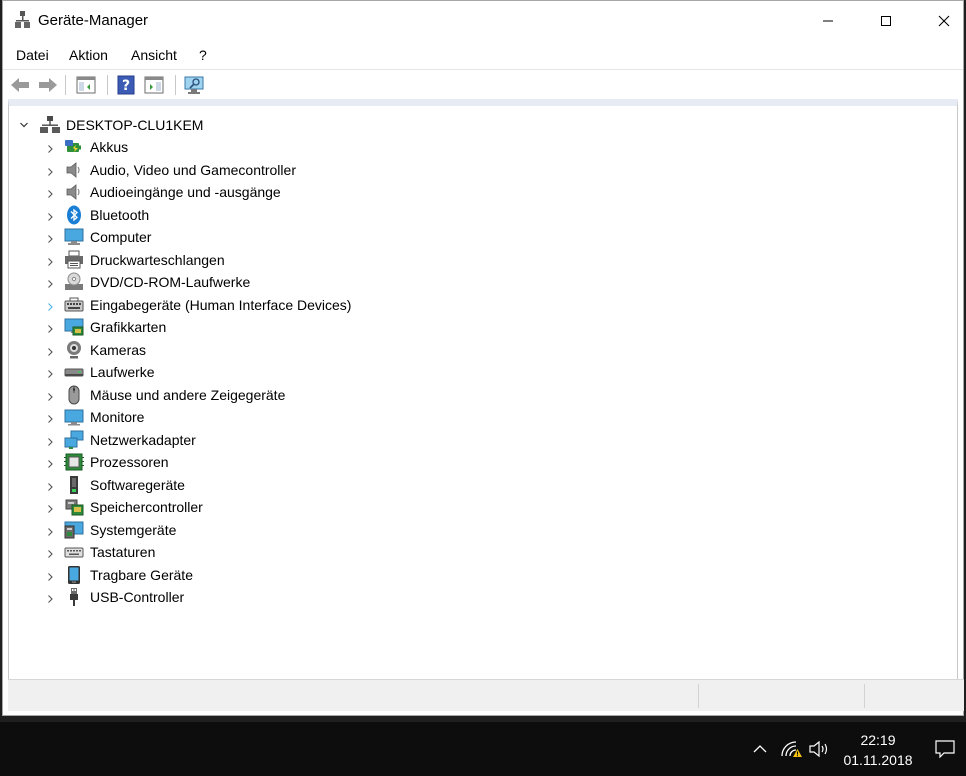 This screenshot has width=966, height=776. Describe the element at coordinates (483, 485) in the screenshot. I see `tree-category-node: Softwaregeräte` at that location.